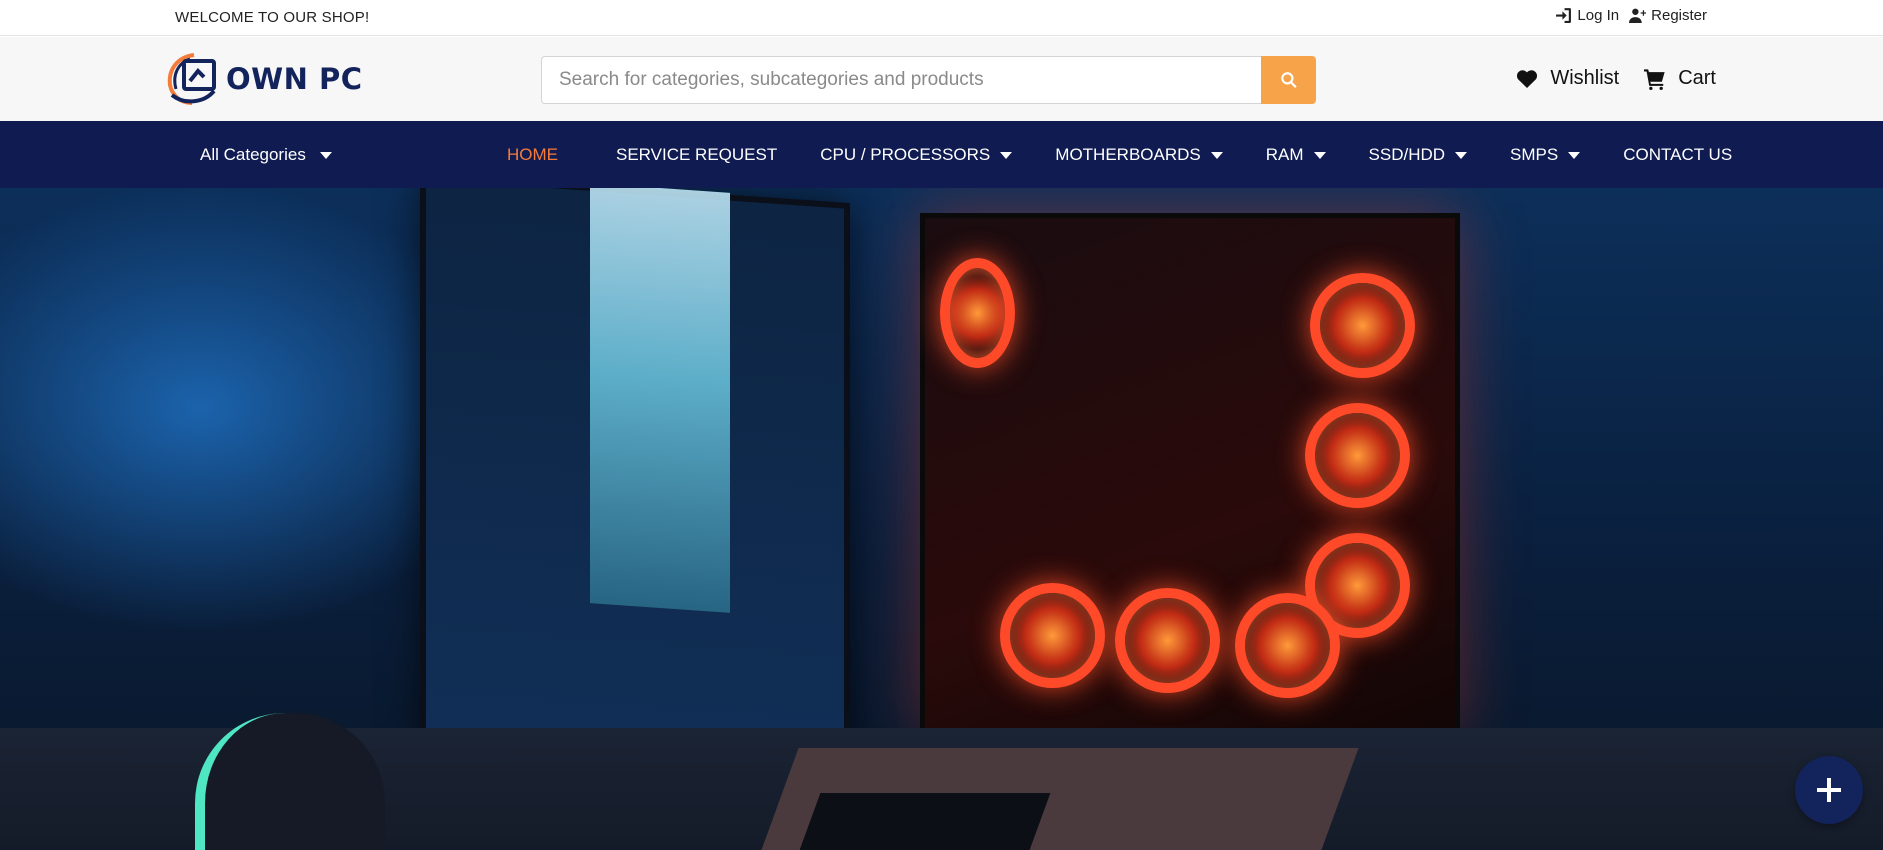  I want to click on sign-in-icon, so click(1564, 15).